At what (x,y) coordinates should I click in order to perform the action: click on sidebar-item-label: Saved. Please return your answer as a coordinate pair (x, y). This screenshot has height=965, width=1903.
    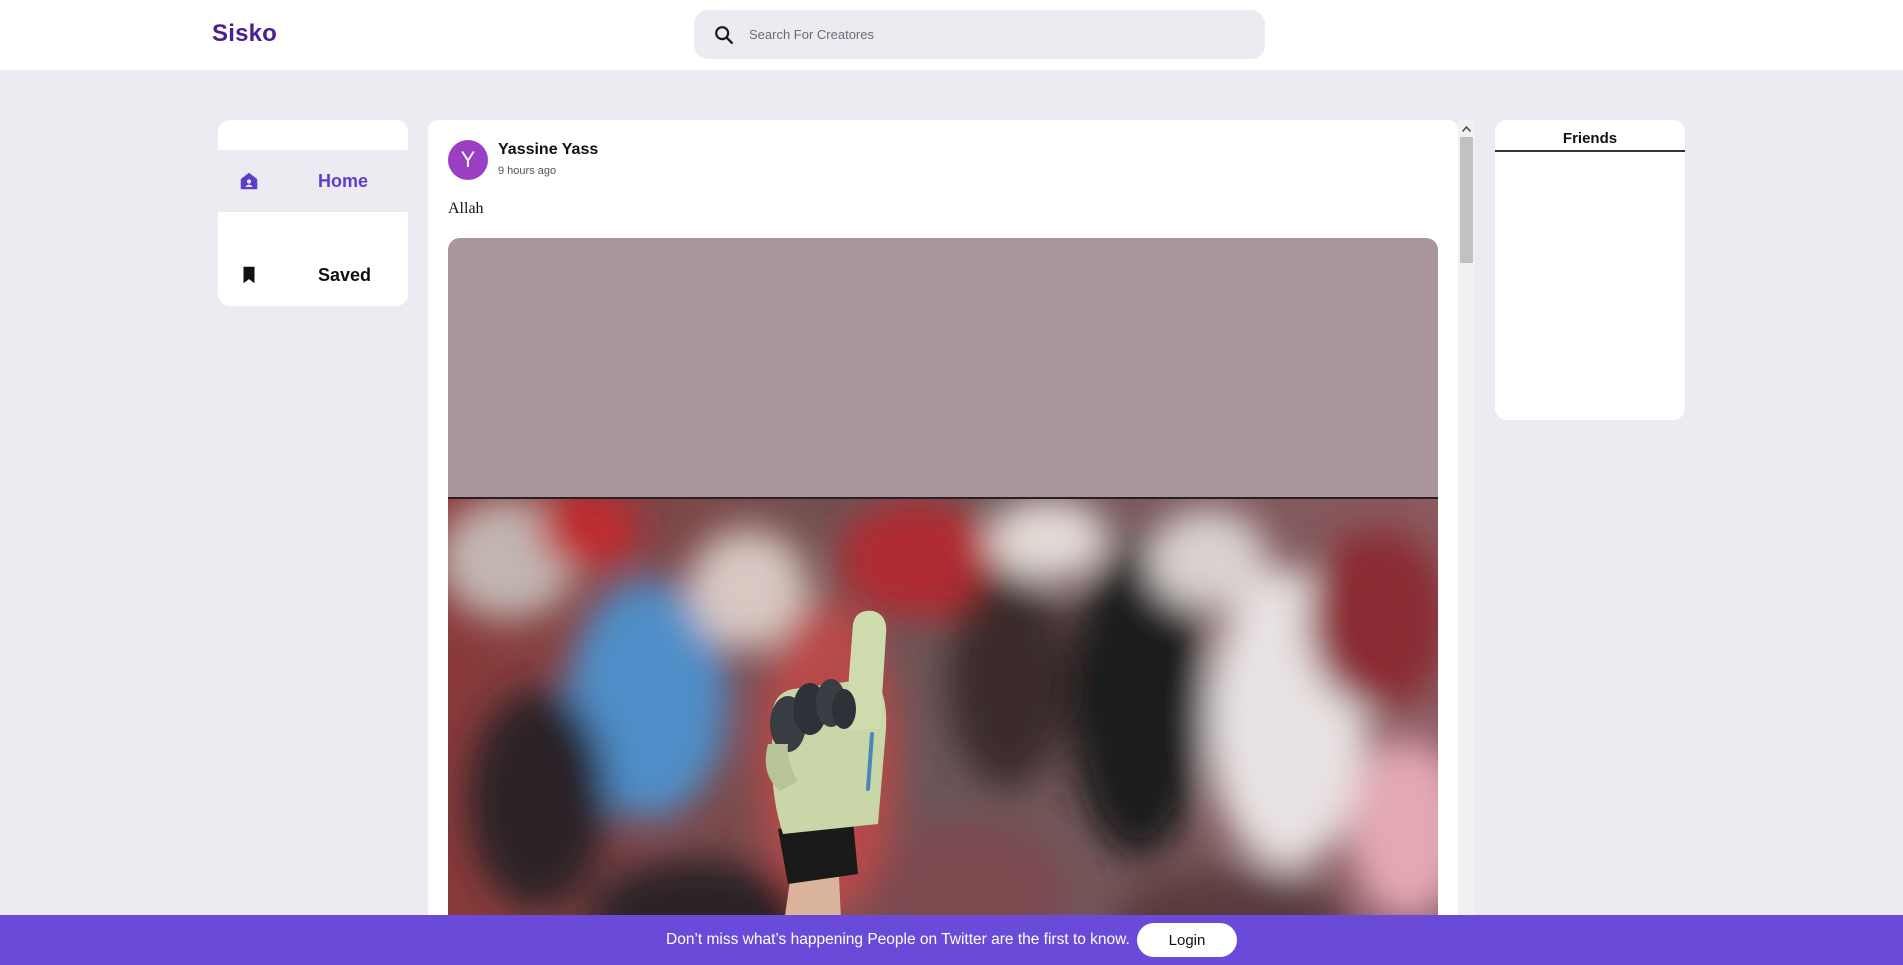
    Looking at the image, I should click on (345, 274).